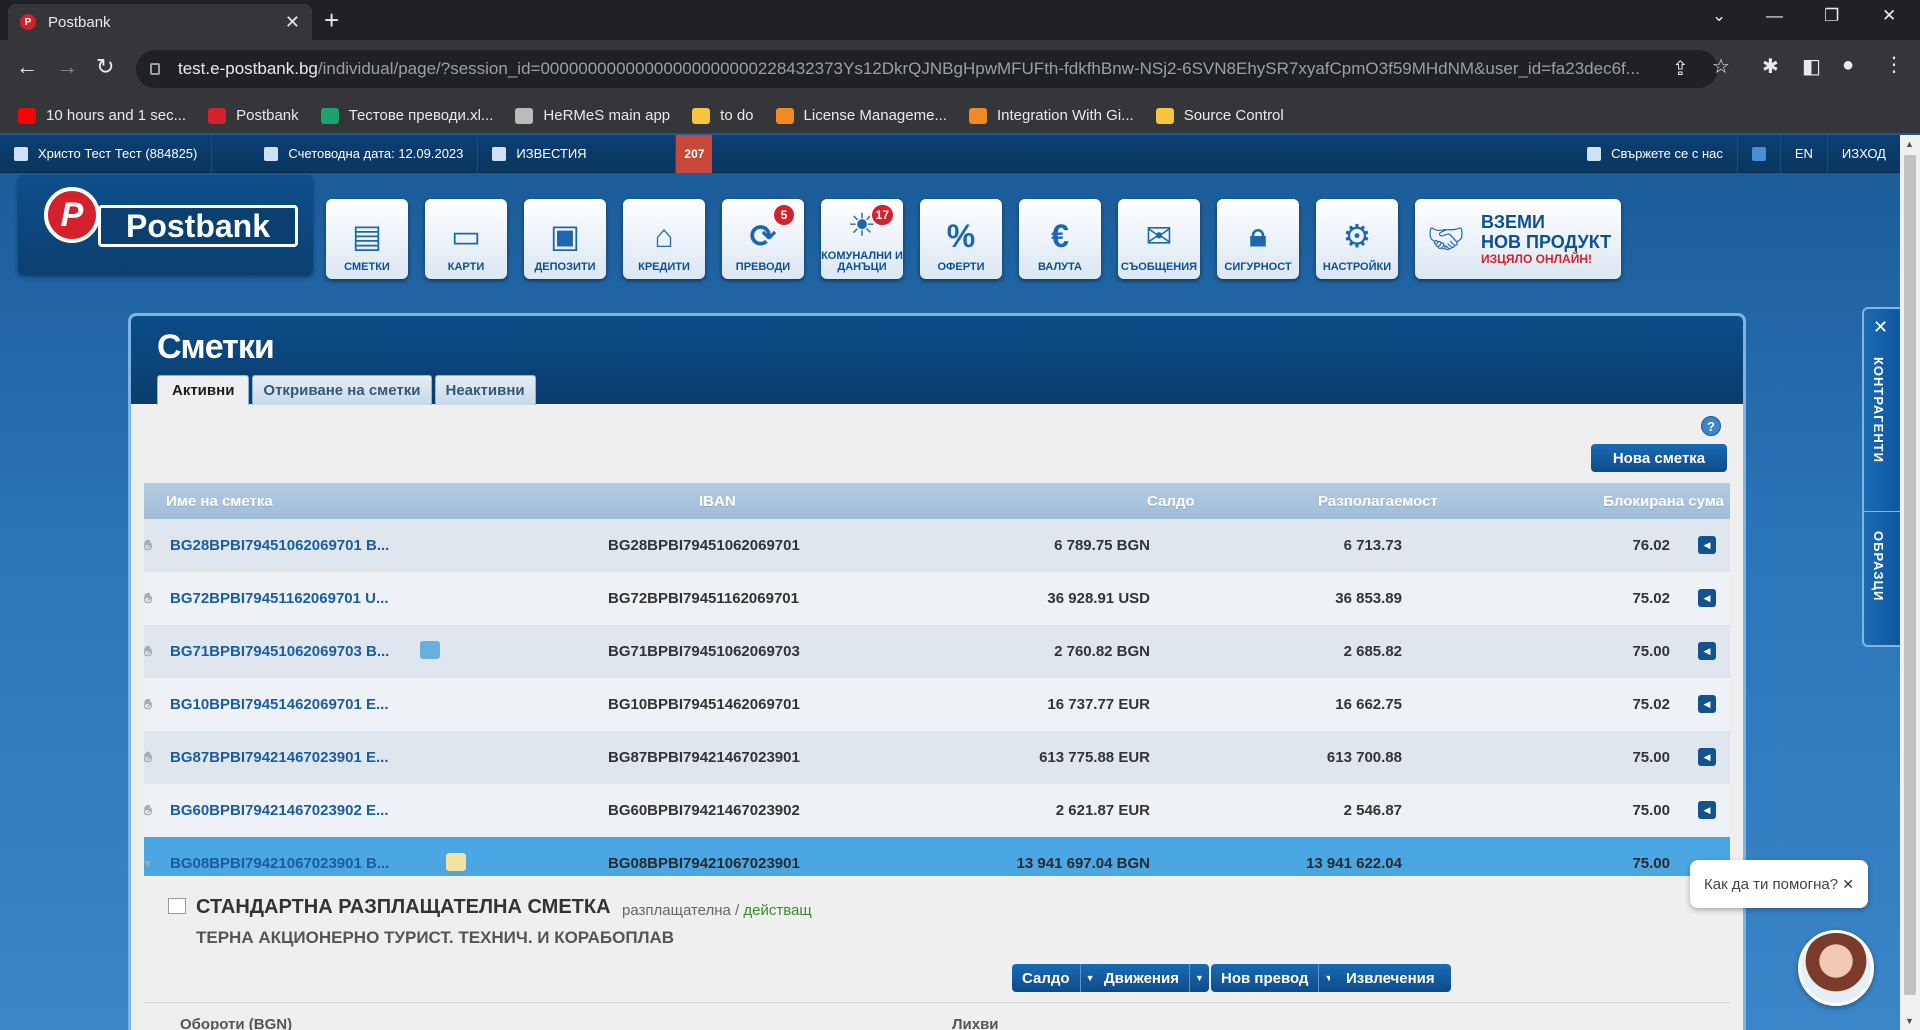 Image resolution: width=1920 pixels, height=1030 pixels. What do you see at coordinates (1518, 239) in the screenshot?
I see `new-product-promo: 🤝︎ ВЗЕМИ НОВ ПРОДУКТ ИЗЦЯЛО ОНЛАЙН!` at bounding box center [1518, 239].